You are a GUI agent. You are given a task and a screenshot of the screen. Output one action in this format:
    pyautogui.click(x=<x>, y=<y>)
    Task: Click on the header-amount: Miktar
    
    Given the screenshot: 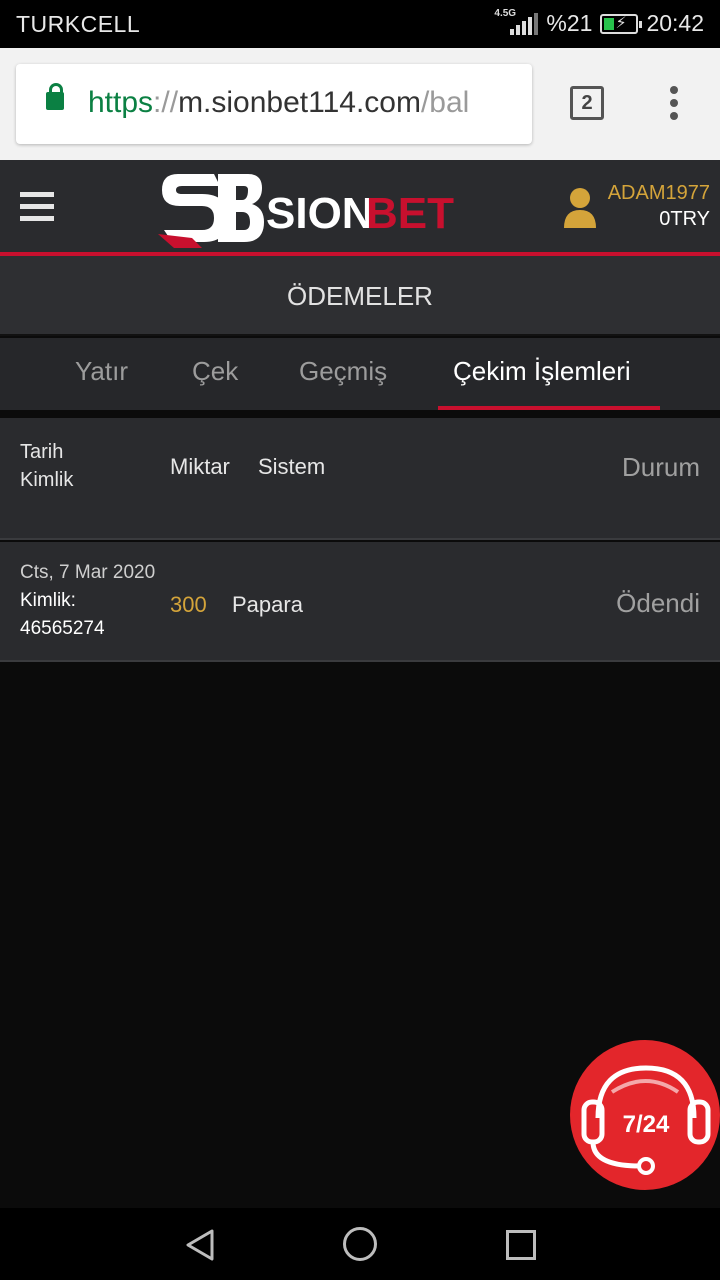 What is the action you would take?
    pyautogui.click(x=200, y=466)
    